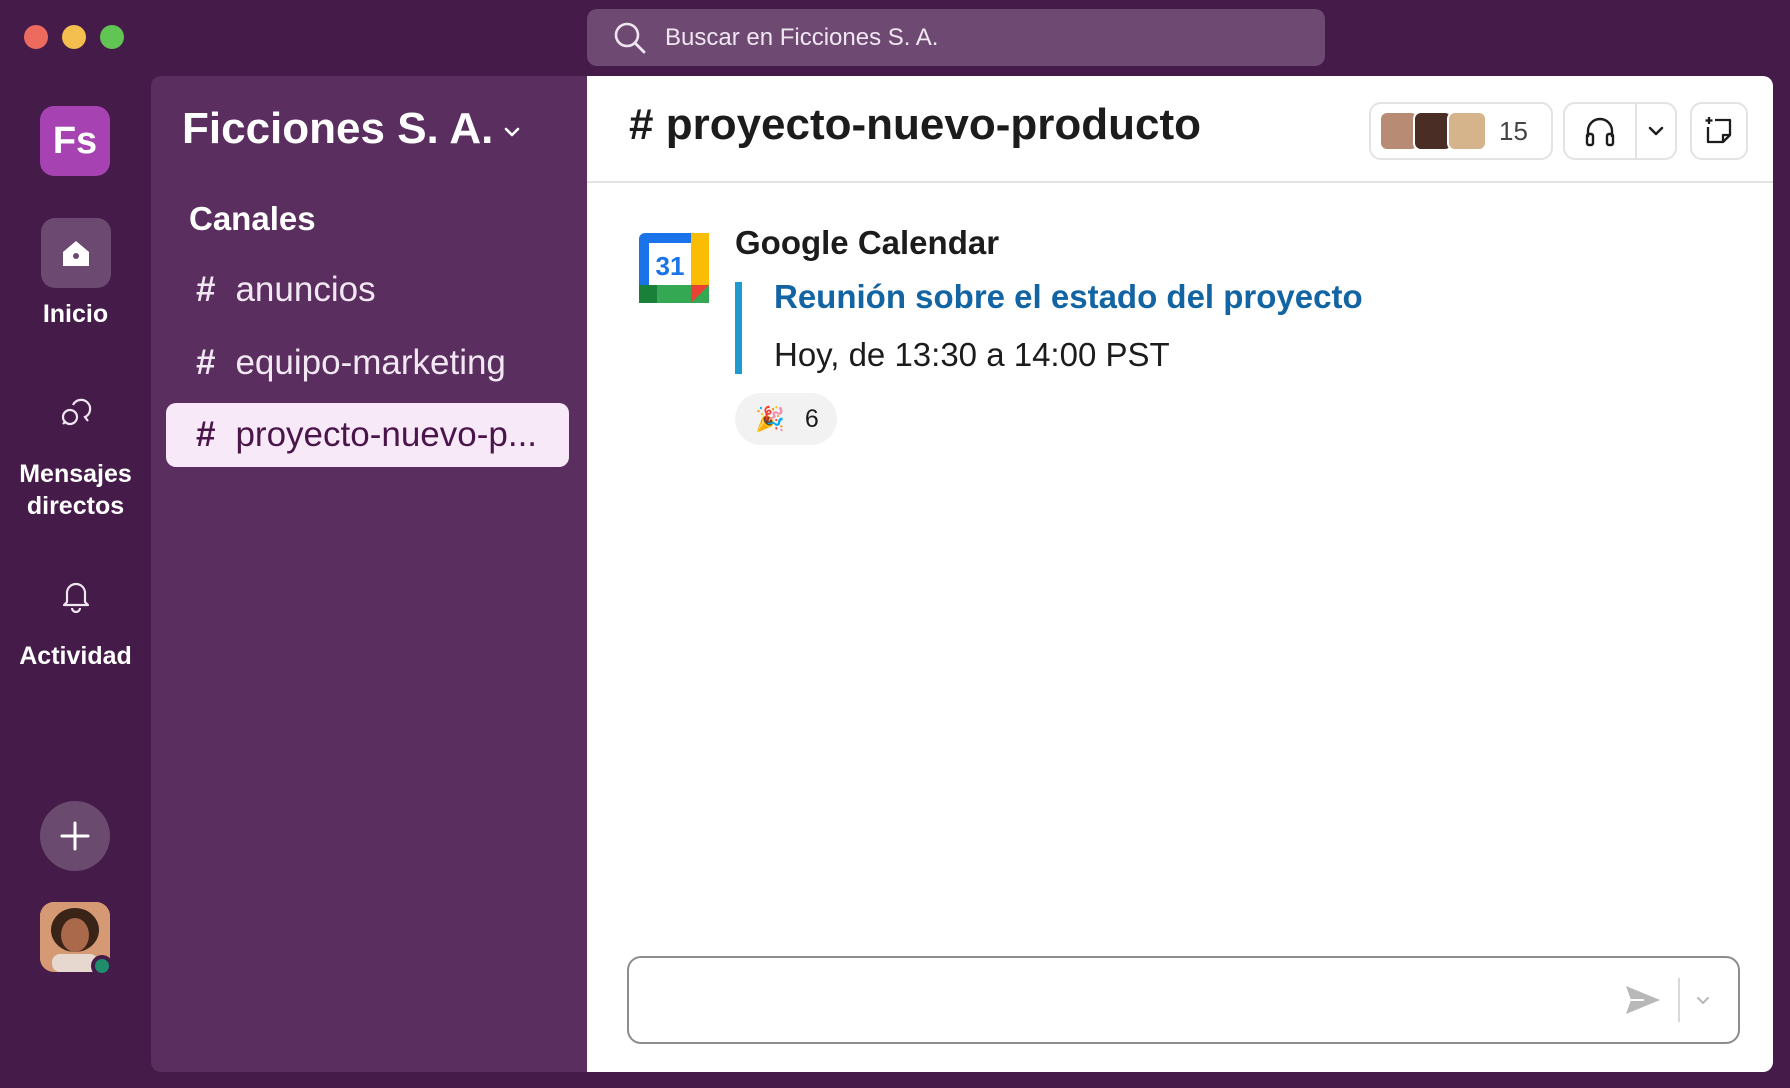  Describe the element at coordinates (915, 125) in the screenshot. I see `channel-title: # proyecto-nuevo-producto` at that location.